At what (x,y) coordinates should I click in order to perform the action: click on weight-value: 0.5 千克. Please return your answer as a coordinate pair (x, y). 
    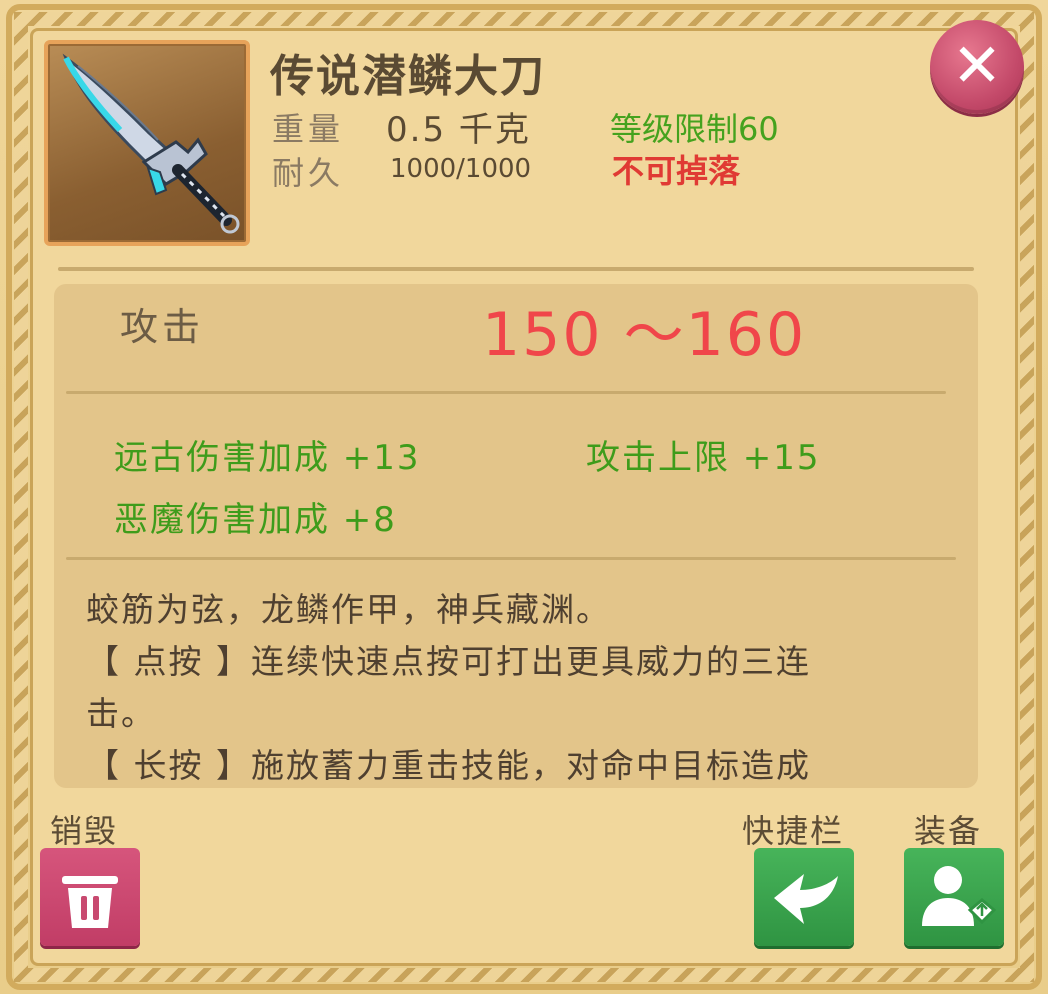
    Looking at the image, I should click on (458, 130).